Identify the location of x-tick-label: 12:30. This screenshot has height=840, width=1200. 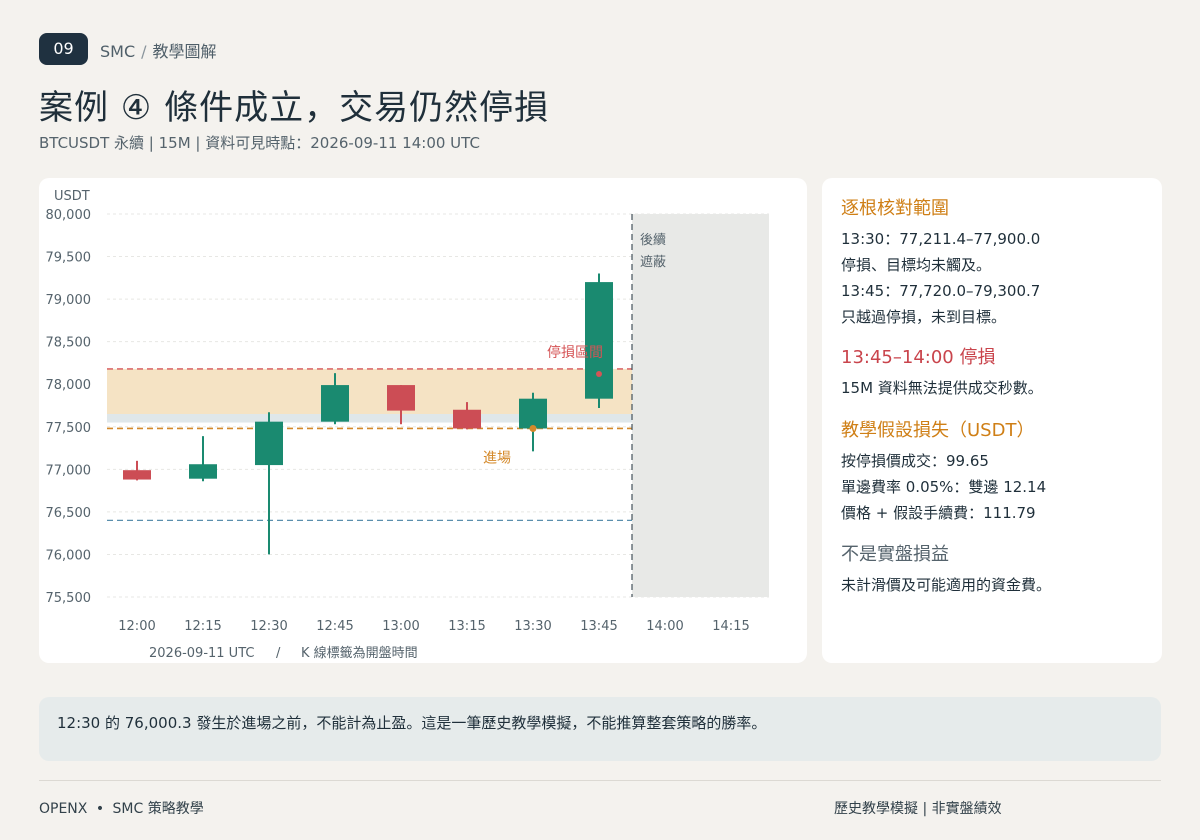
(268, 626).